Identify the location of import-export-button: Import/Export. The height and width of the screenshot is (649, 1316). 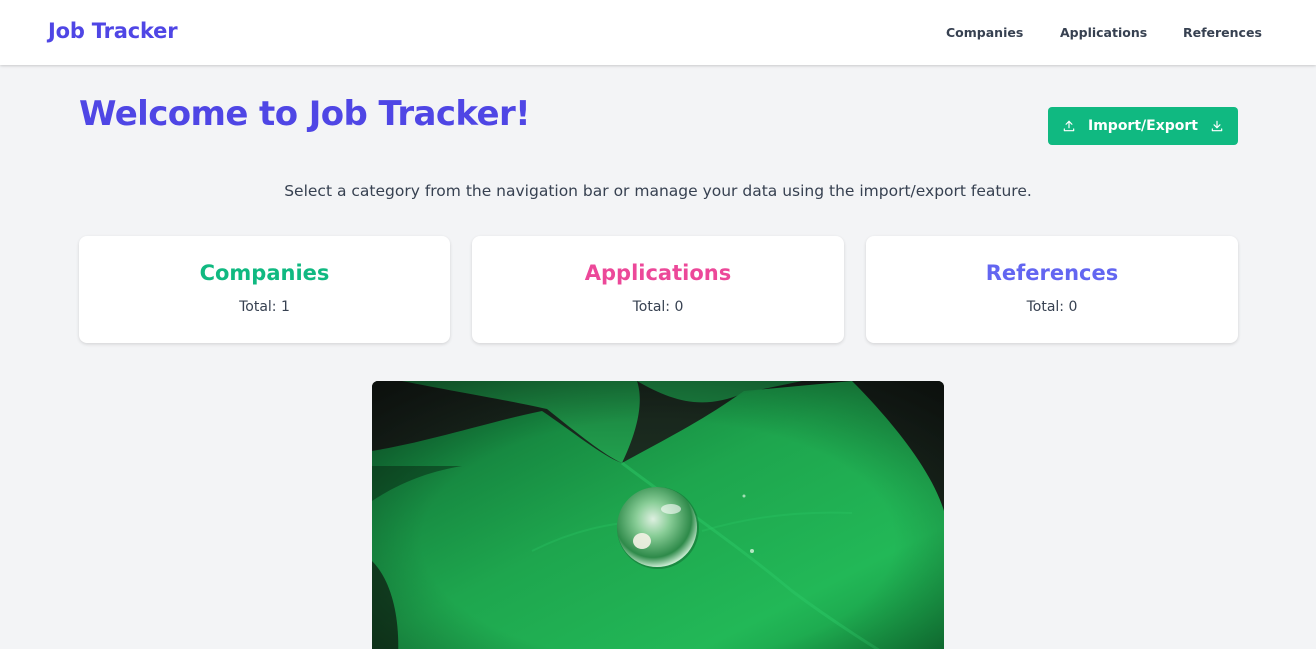
(1143, 126).